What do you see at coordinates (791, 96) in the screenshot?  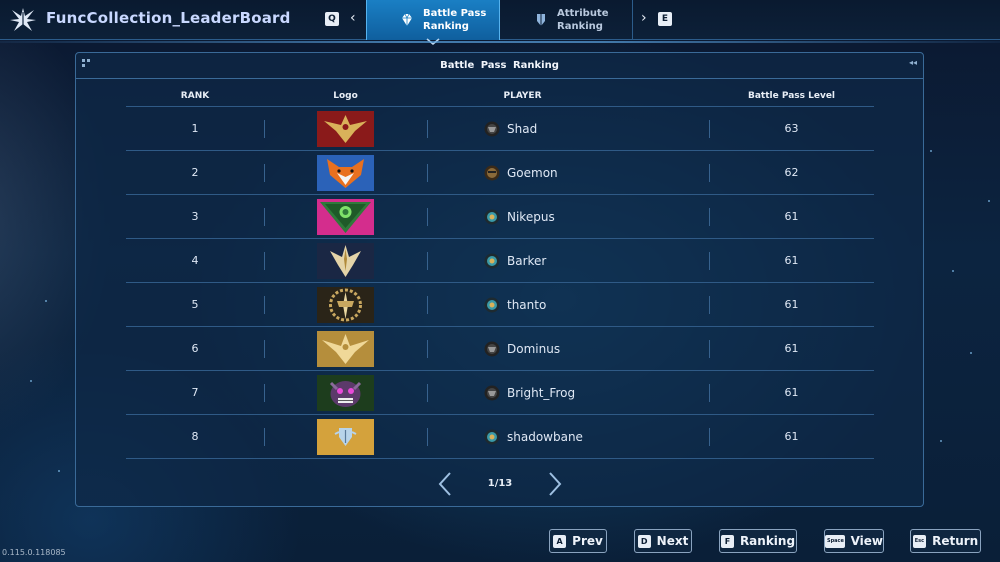 I see `header-level: Battle Pass Level` at bounding box center [791, 96].